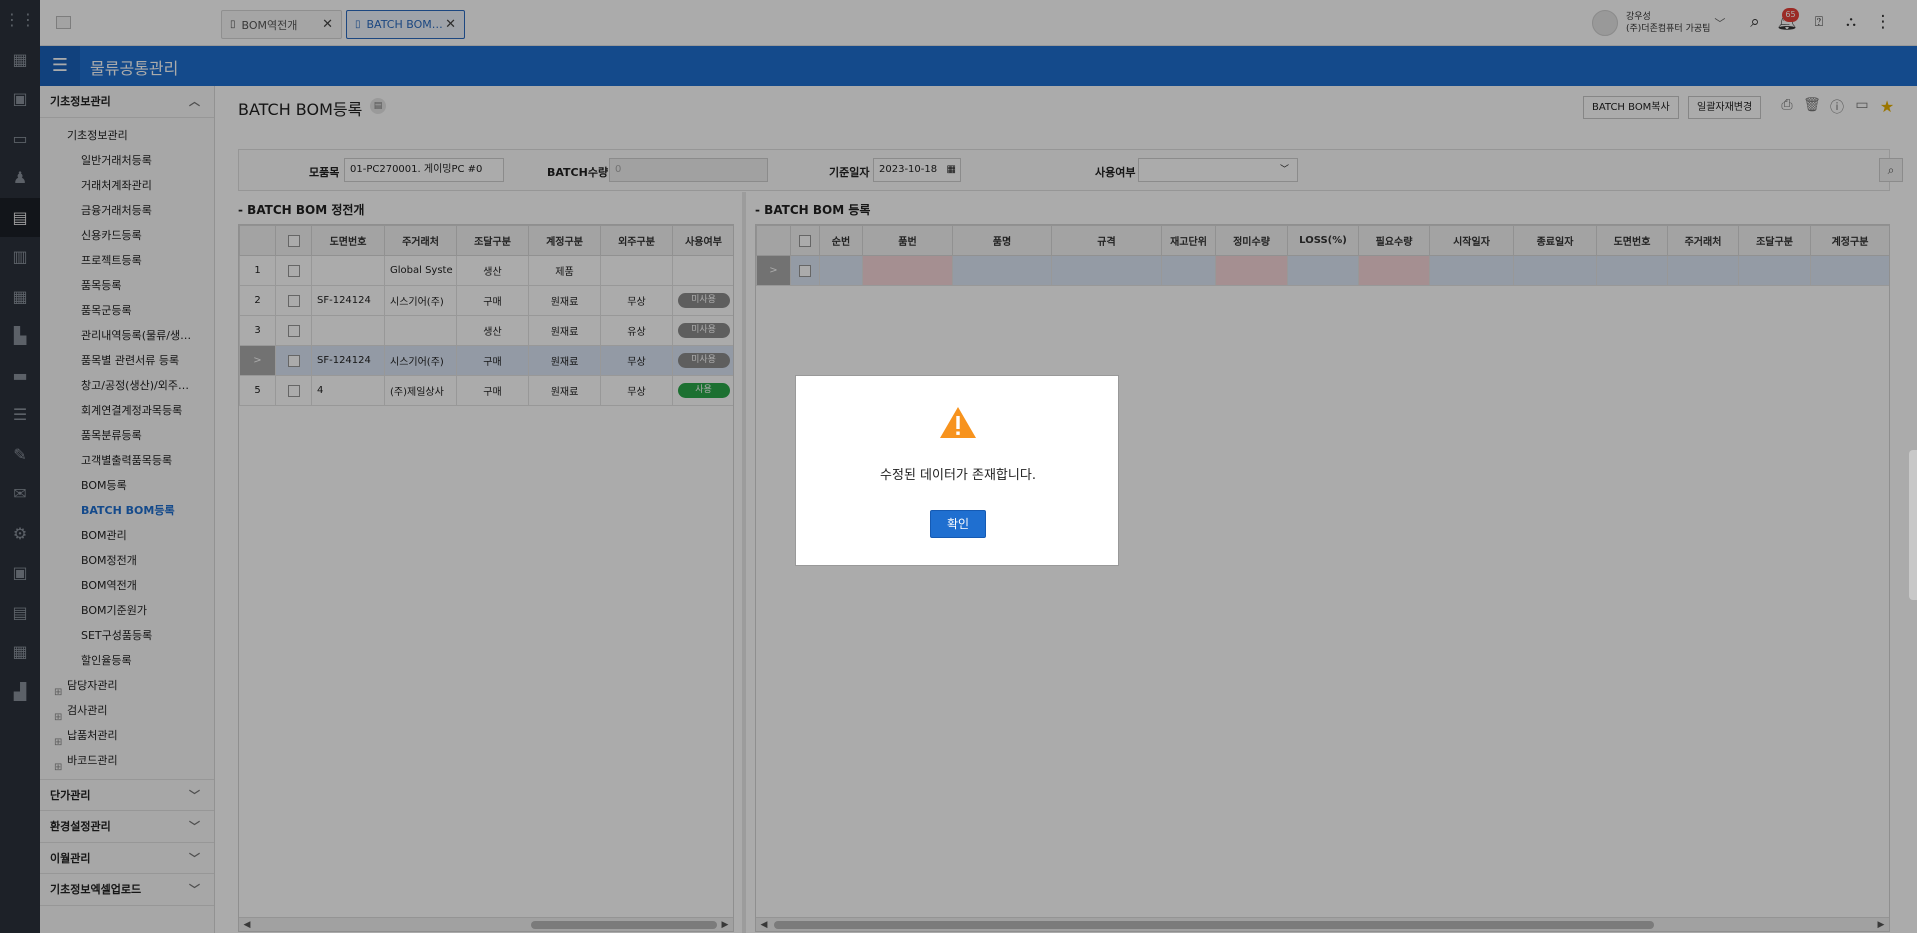 The width and height of the screenshot is (1917, 933). Describe the element at coordinates (958, 524) in the screenshot. I see `confirm-button: 확인` at that location.